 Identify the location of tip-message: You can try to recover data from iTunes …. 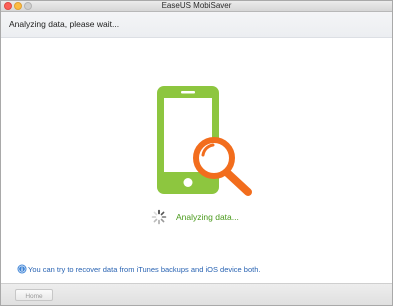
(202, 270).